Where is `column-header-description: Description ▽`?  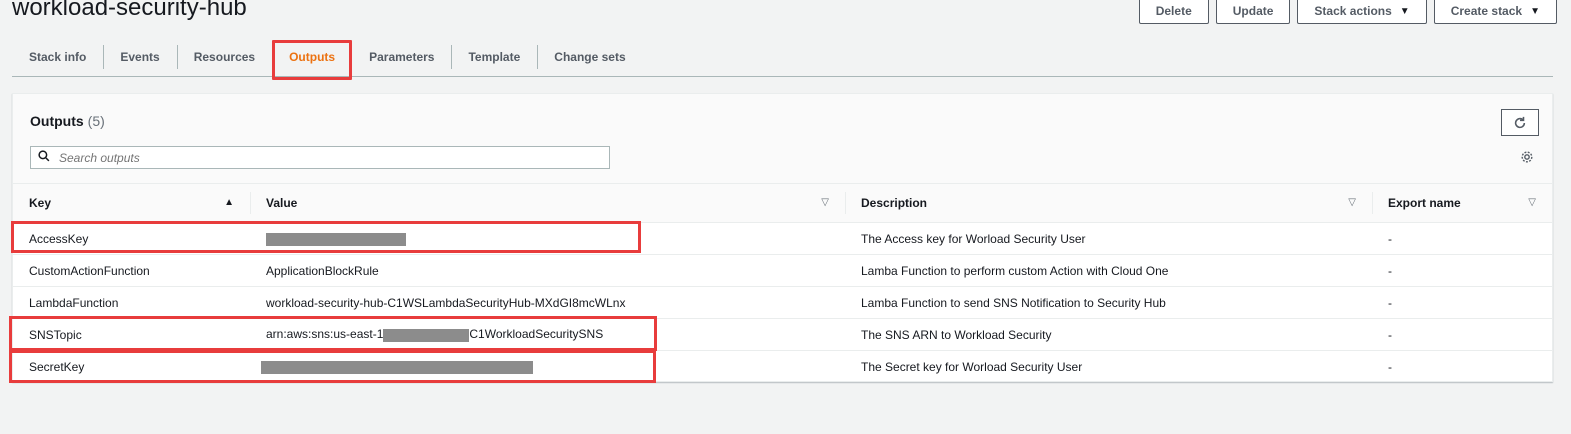 column-header-description: Description ▽ is located at coordinates (1108, 203).